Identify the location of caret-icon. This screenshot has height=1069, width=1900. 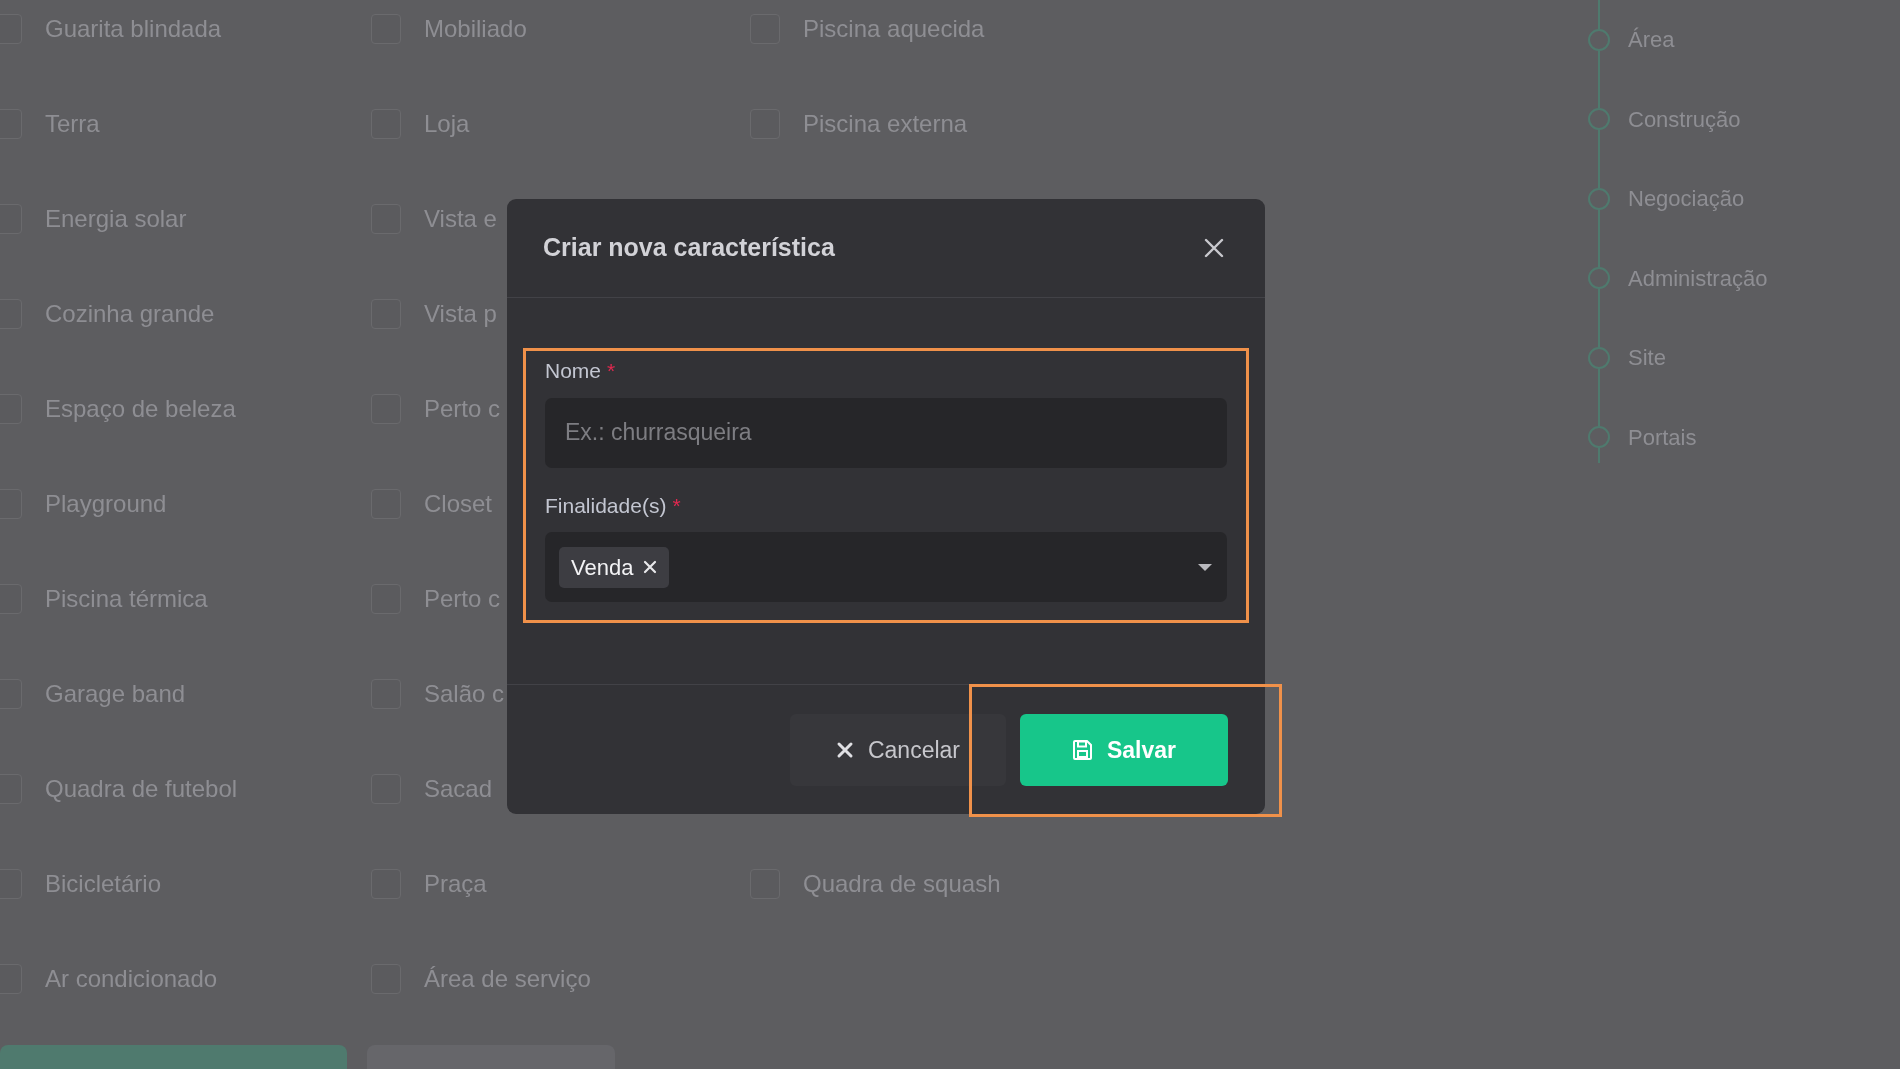
(1205, 567).